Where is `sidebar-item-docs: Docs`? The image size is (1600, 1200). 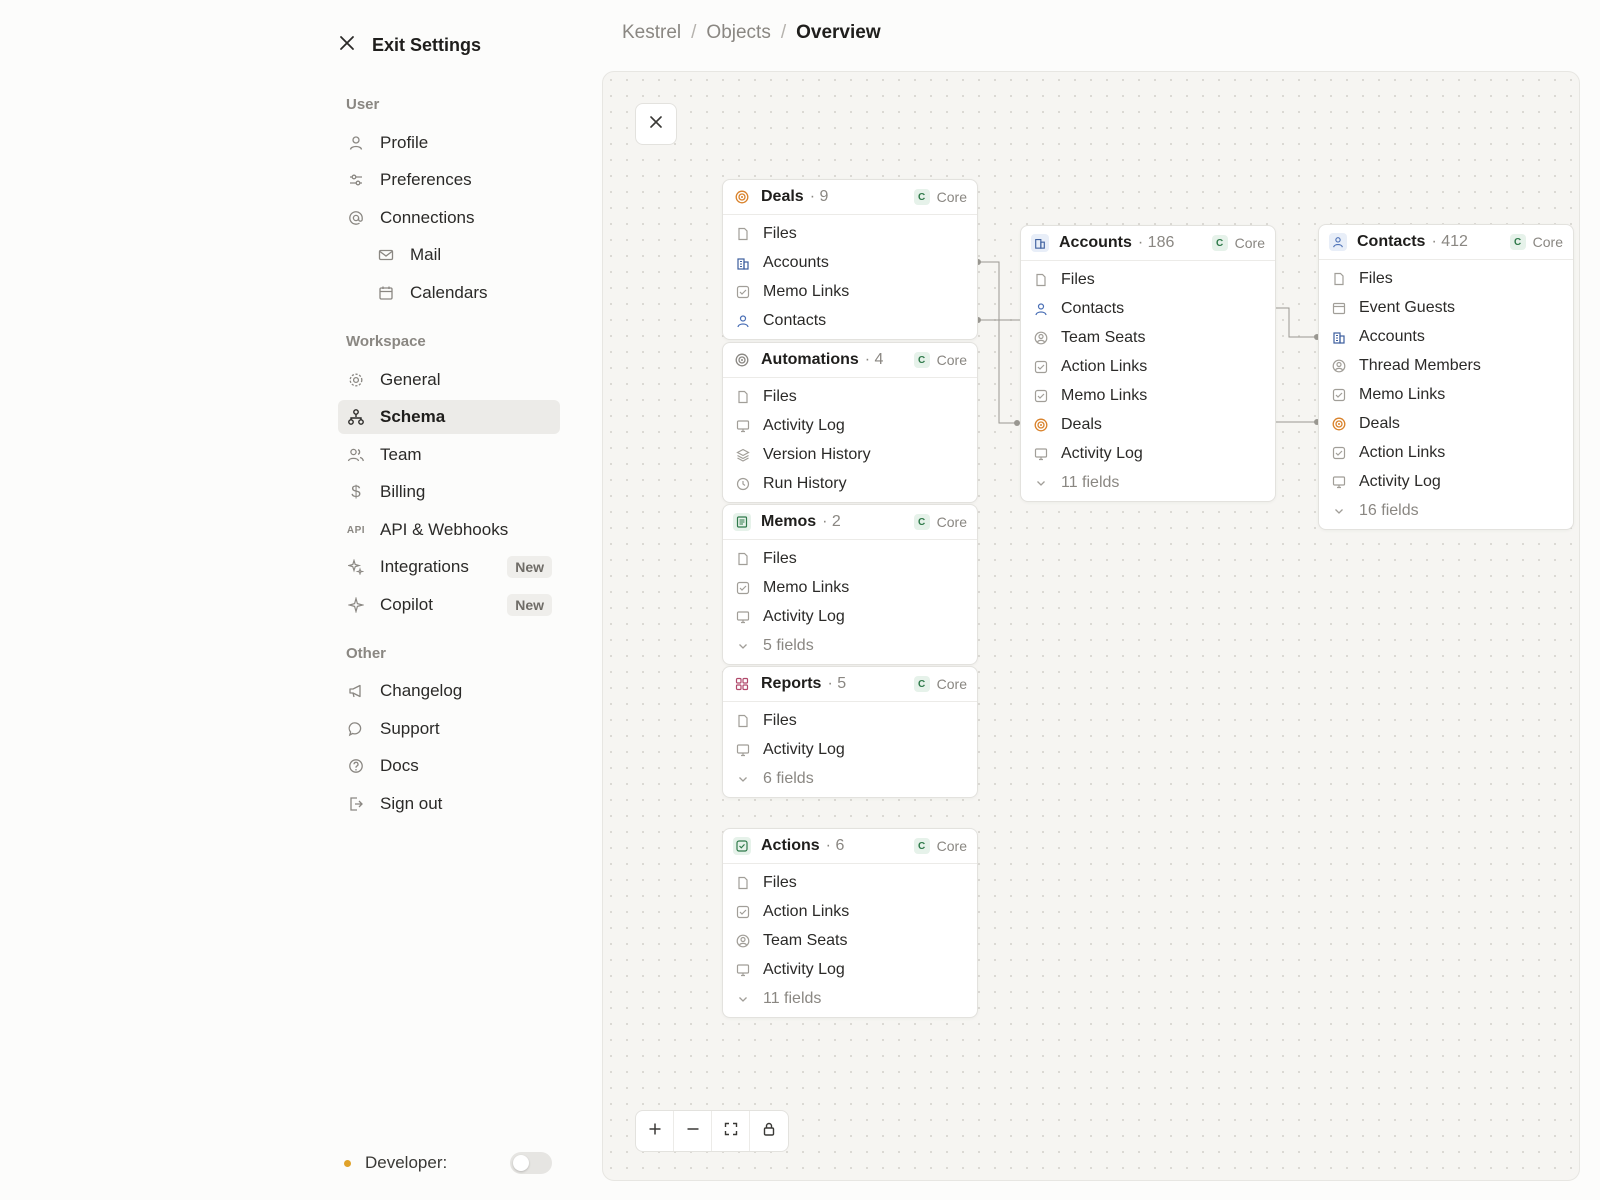 sidebar-item-docs: Docs is located at coordinates (449, 766).